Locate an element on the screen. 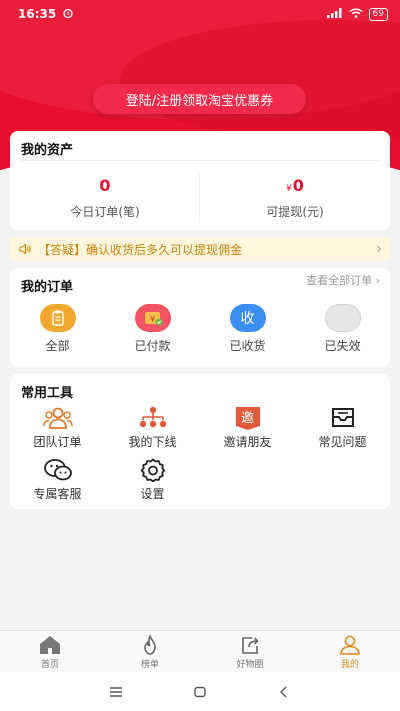 This screenshot has width=400, height=711. signal-icon is located at coordinates (334, 14).